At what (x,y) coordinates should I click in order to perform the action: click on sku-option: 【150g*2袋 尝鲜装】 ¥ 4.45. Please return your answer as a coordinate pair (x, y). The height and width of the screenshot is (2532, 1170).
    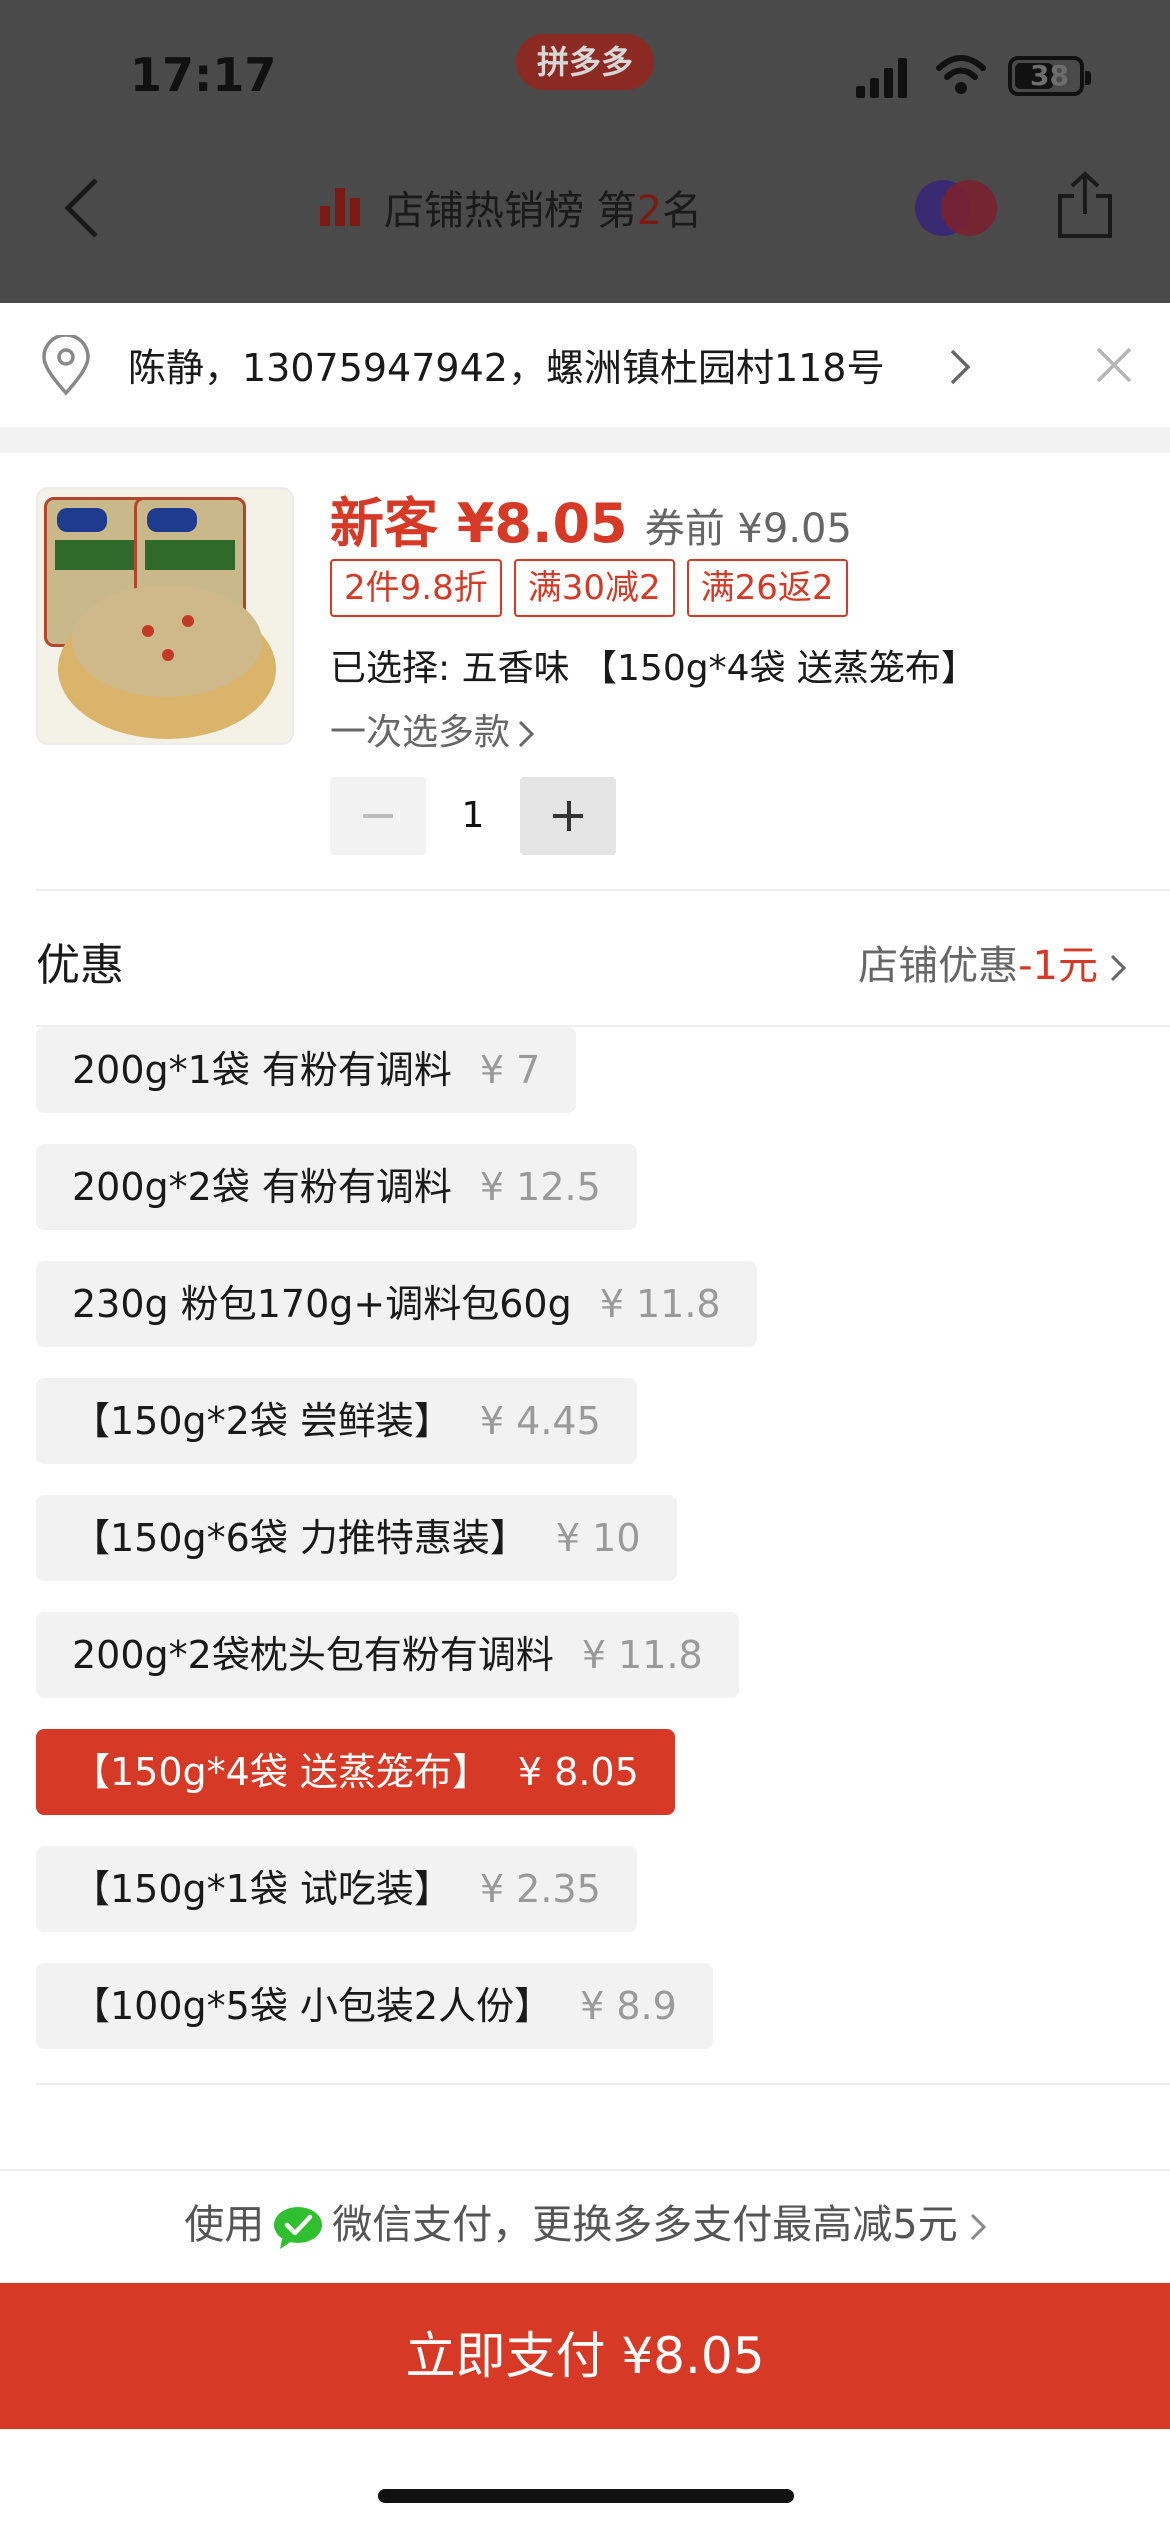
    Looking at the image, I should click on (336, 1421).